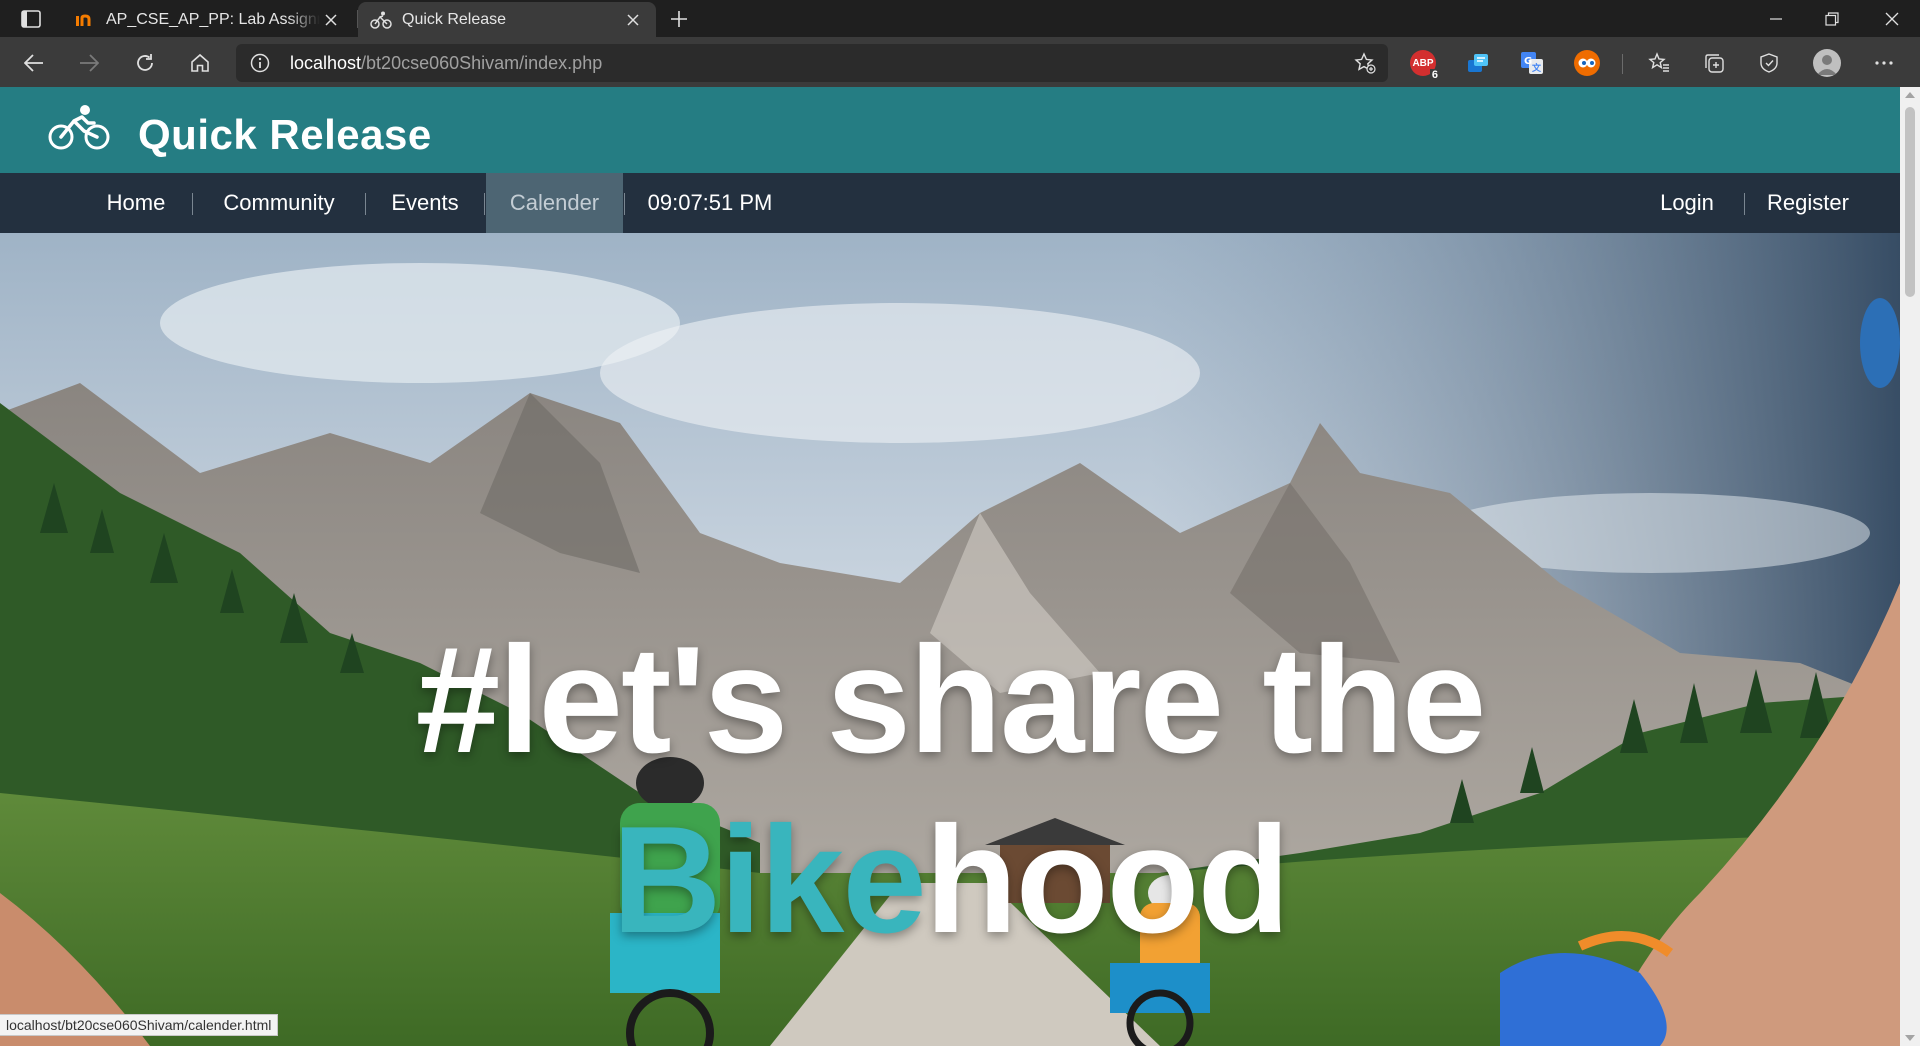  I want to click on new-tab-button, so click(679, 19).